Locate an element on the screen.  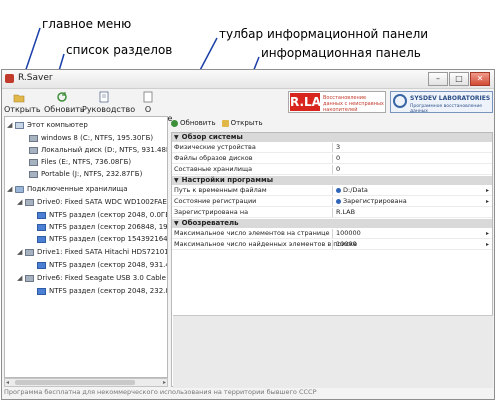
sysdev-text: Программное восстановление данных is located at coordinates (446, 109).